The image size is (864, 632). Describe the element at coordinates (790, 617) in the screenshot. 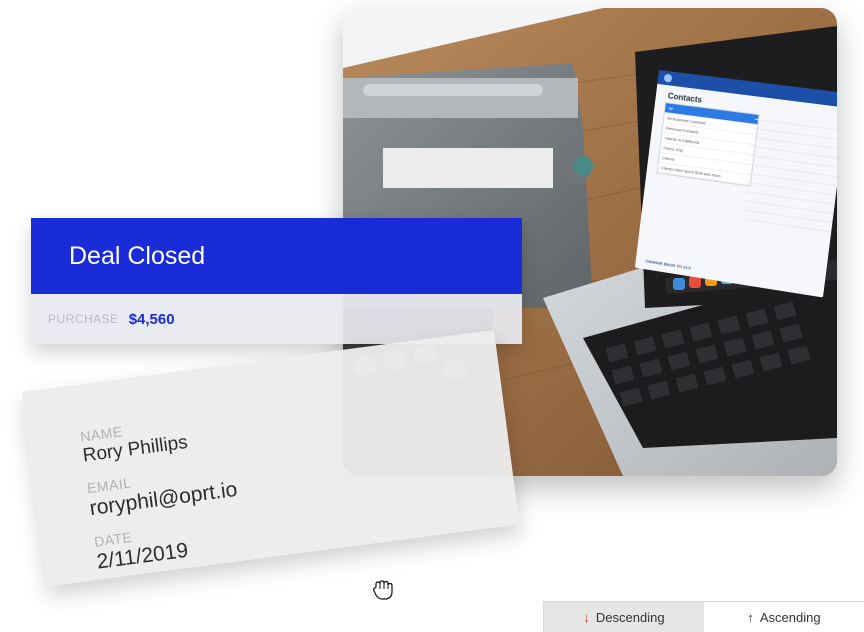

I see `sort-ascending-label: Ascending` at that location.